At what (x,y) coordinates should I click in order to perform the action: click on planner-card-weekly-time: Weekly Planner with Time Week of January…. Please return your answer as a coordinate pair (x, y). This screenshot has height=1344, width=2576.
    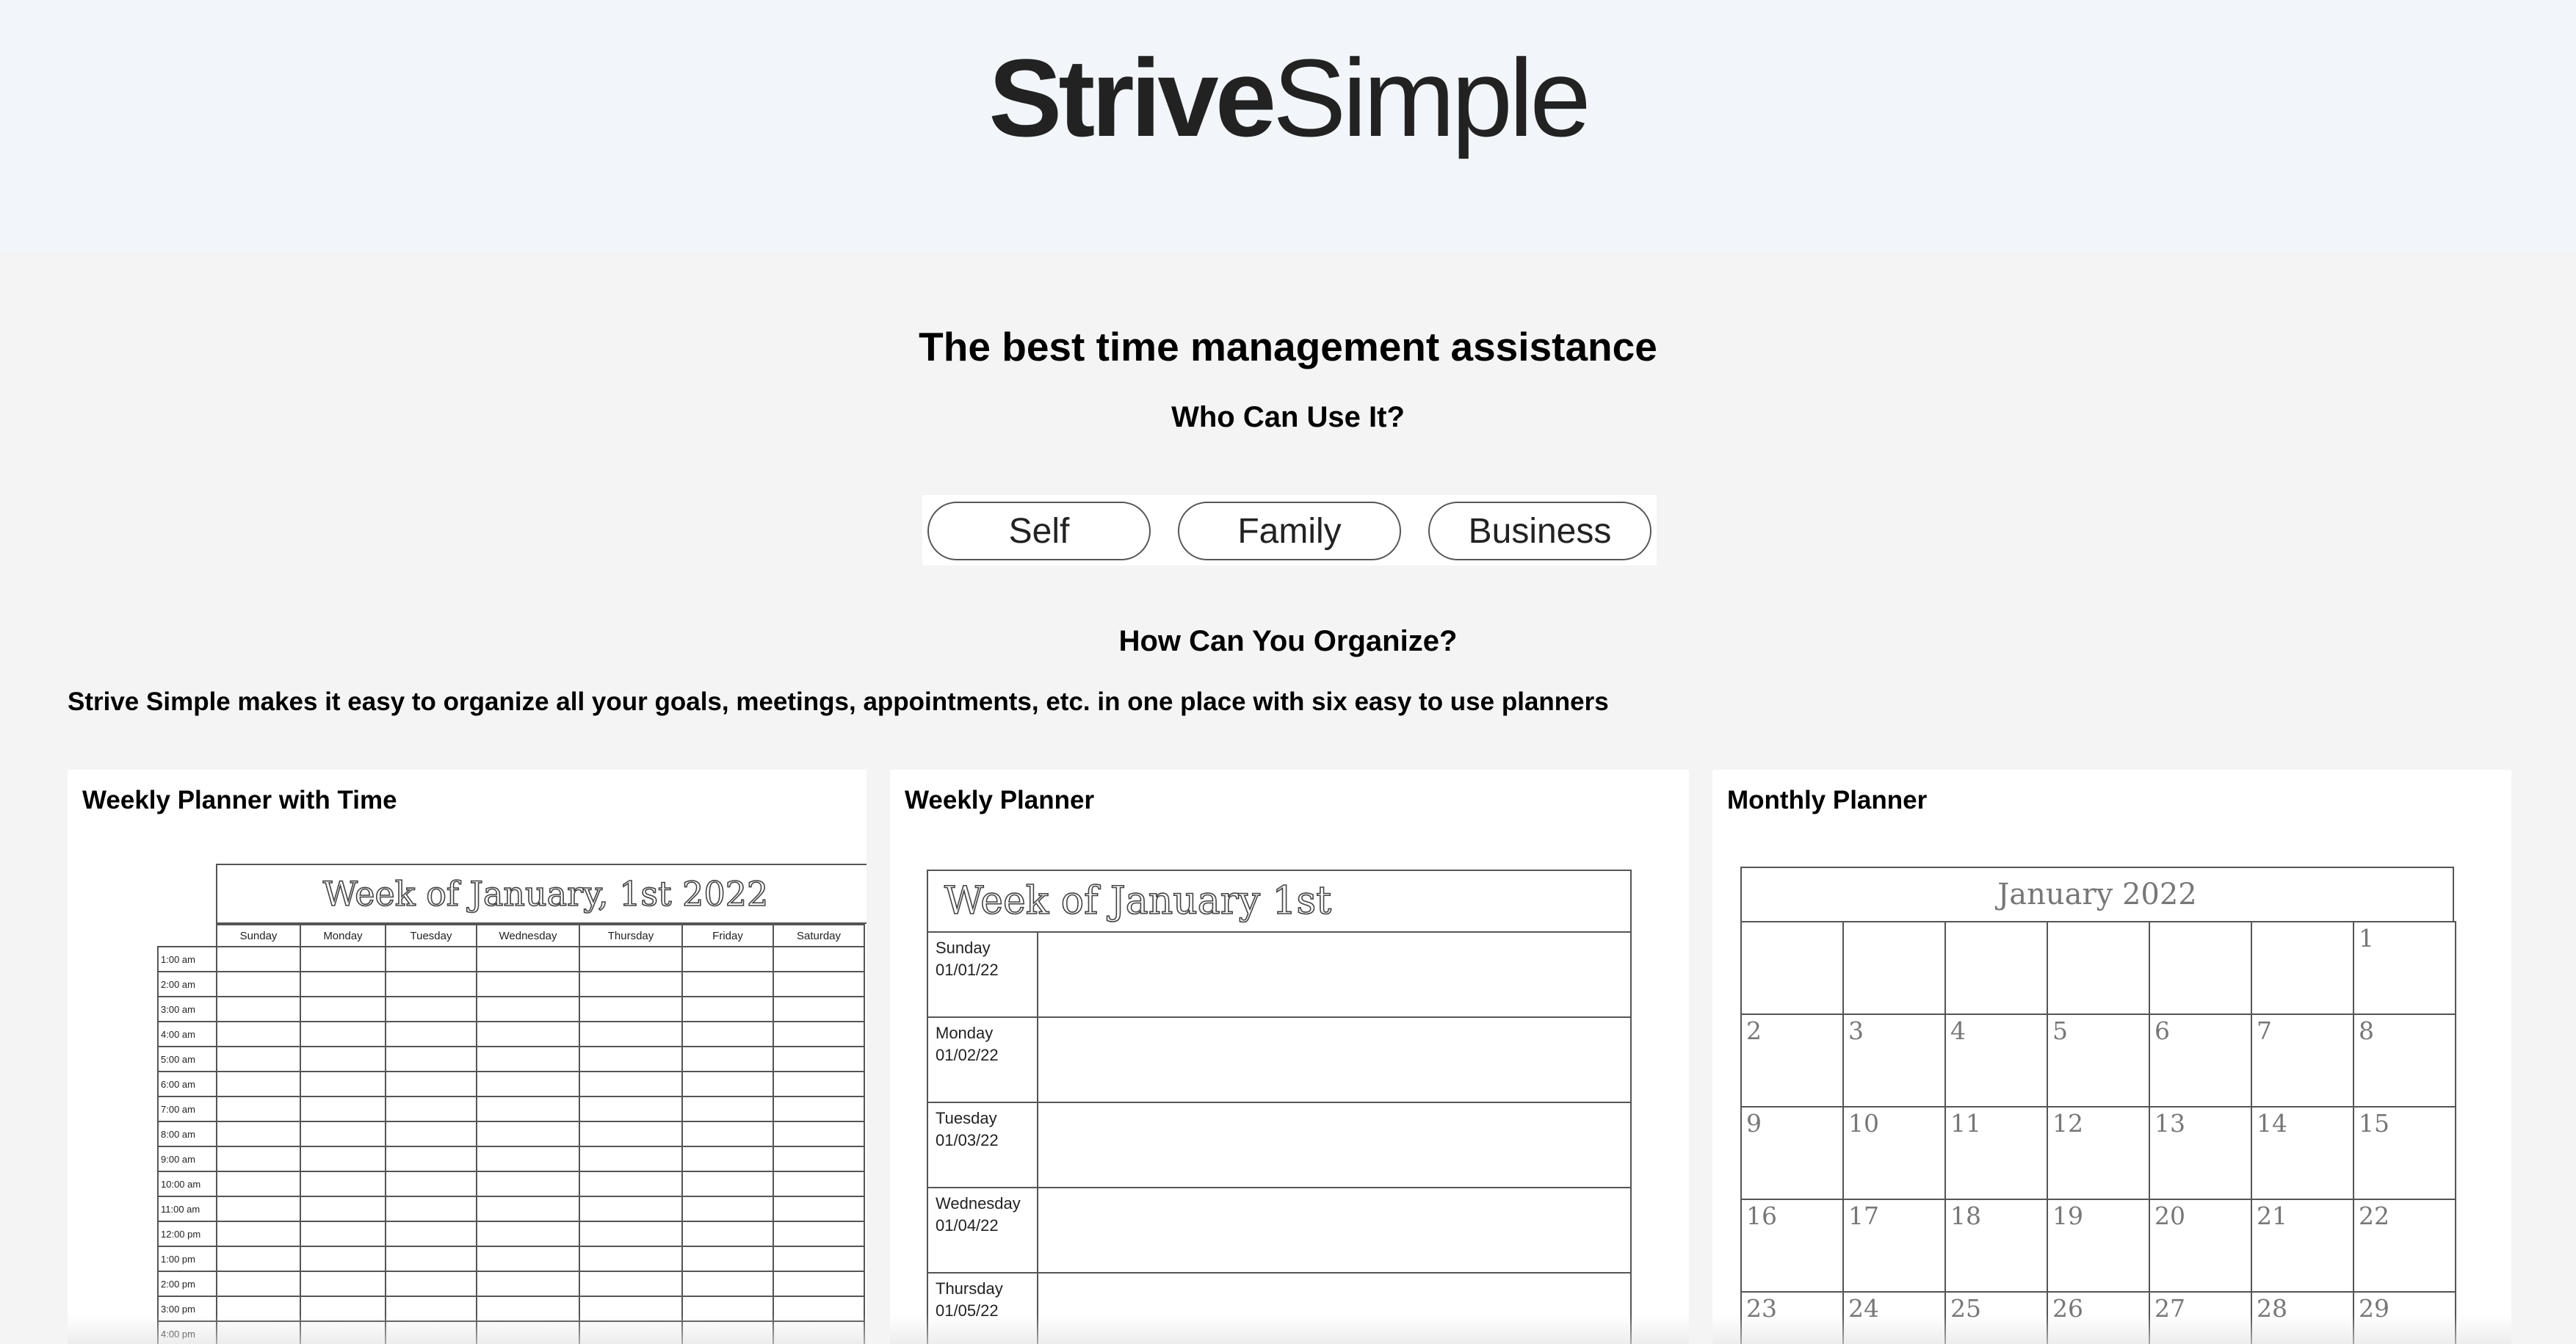
    Looking at the image, I should click on (467, 1057).